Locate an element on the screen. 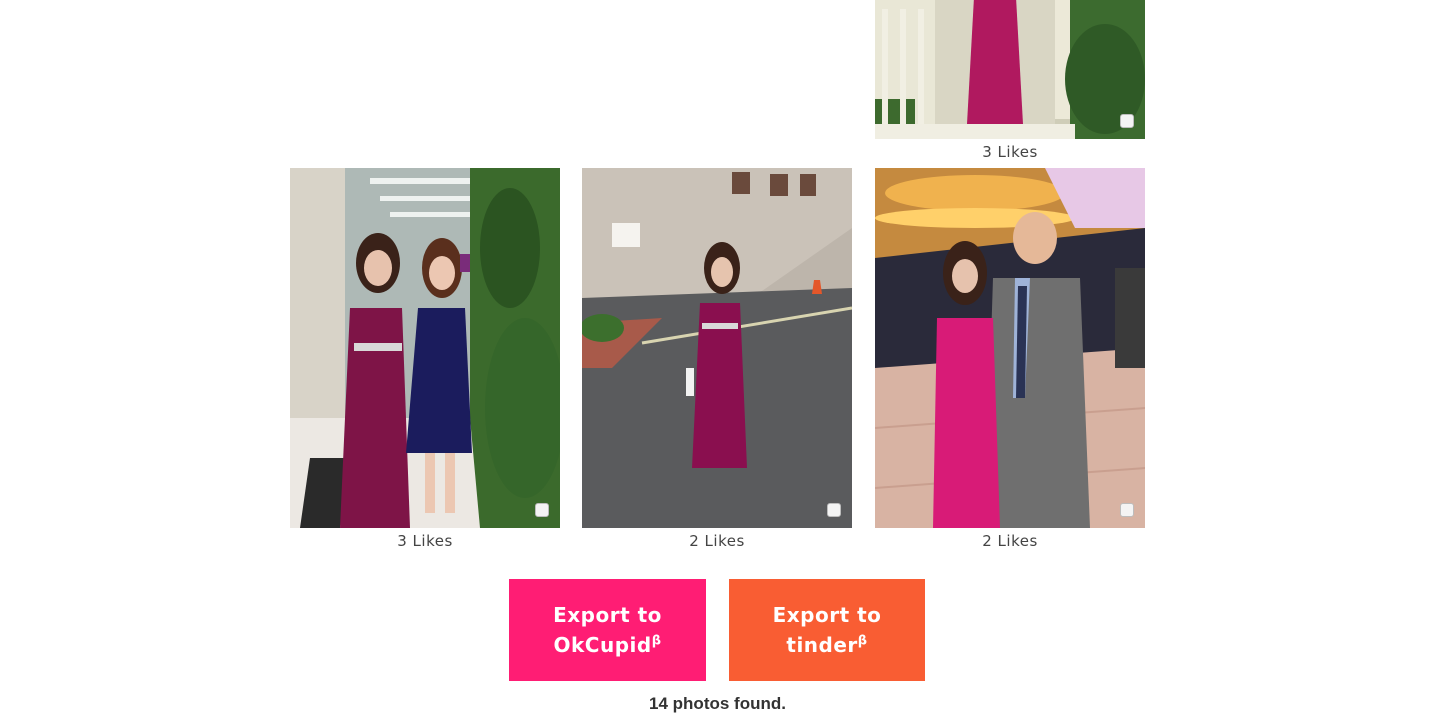  export-tinder-line1: Export to is located at coordinates (827, 615).